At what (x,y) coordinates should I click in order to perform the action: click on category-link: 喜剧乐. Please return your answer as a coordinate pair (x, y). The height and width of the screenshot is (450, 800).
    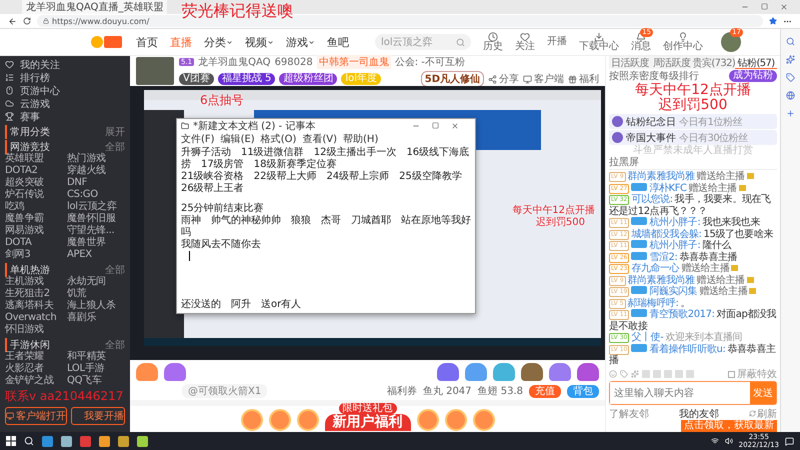
    Looking at the image, I should click on (96, 318).